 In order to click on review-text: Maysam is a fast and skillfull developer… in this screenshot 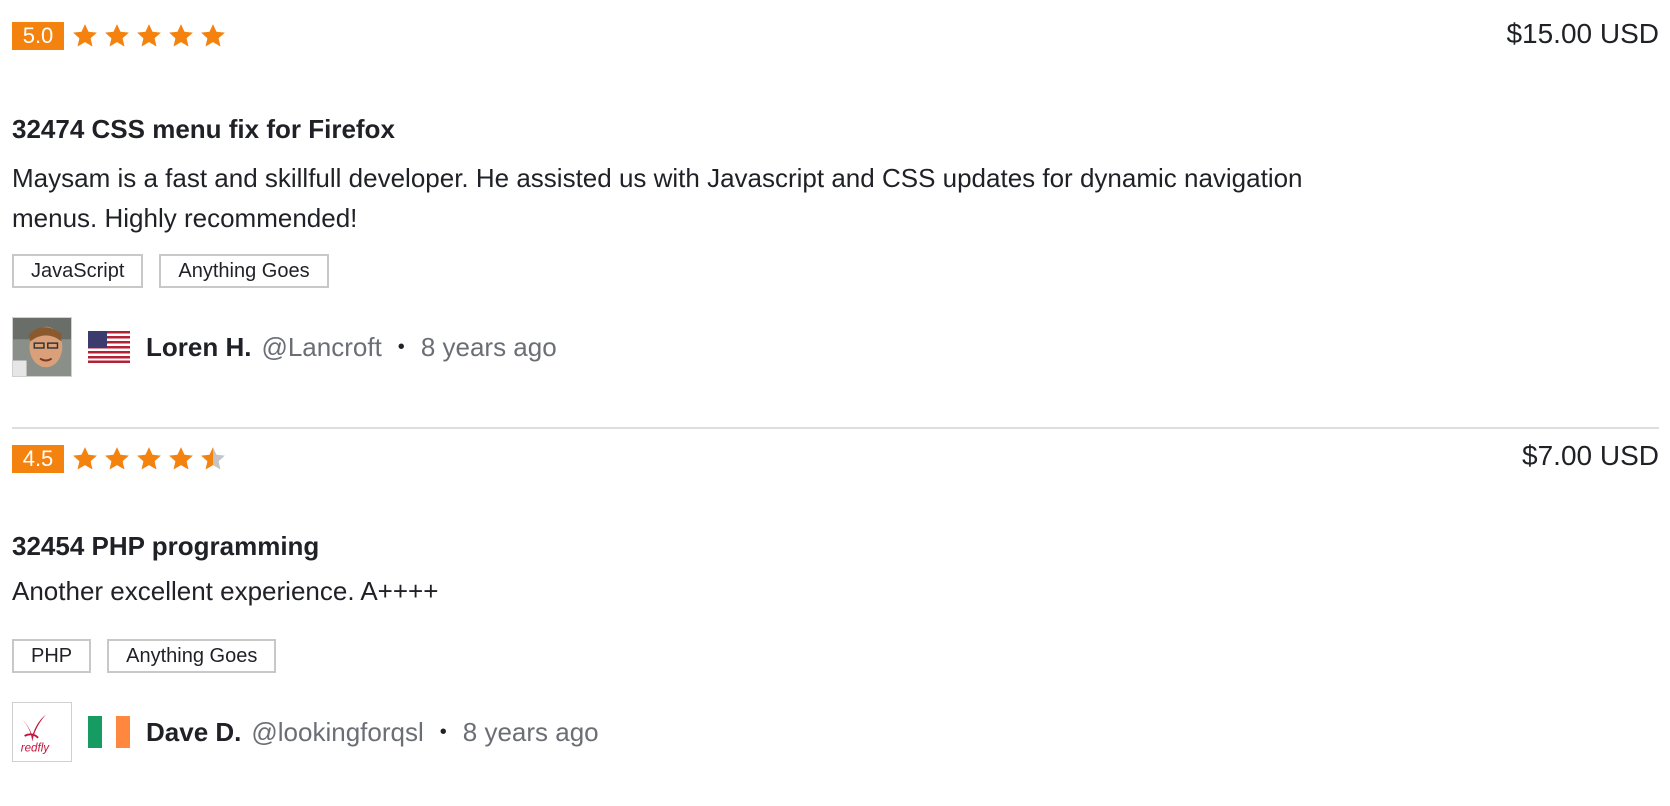, I will do `click(657, 198)`.